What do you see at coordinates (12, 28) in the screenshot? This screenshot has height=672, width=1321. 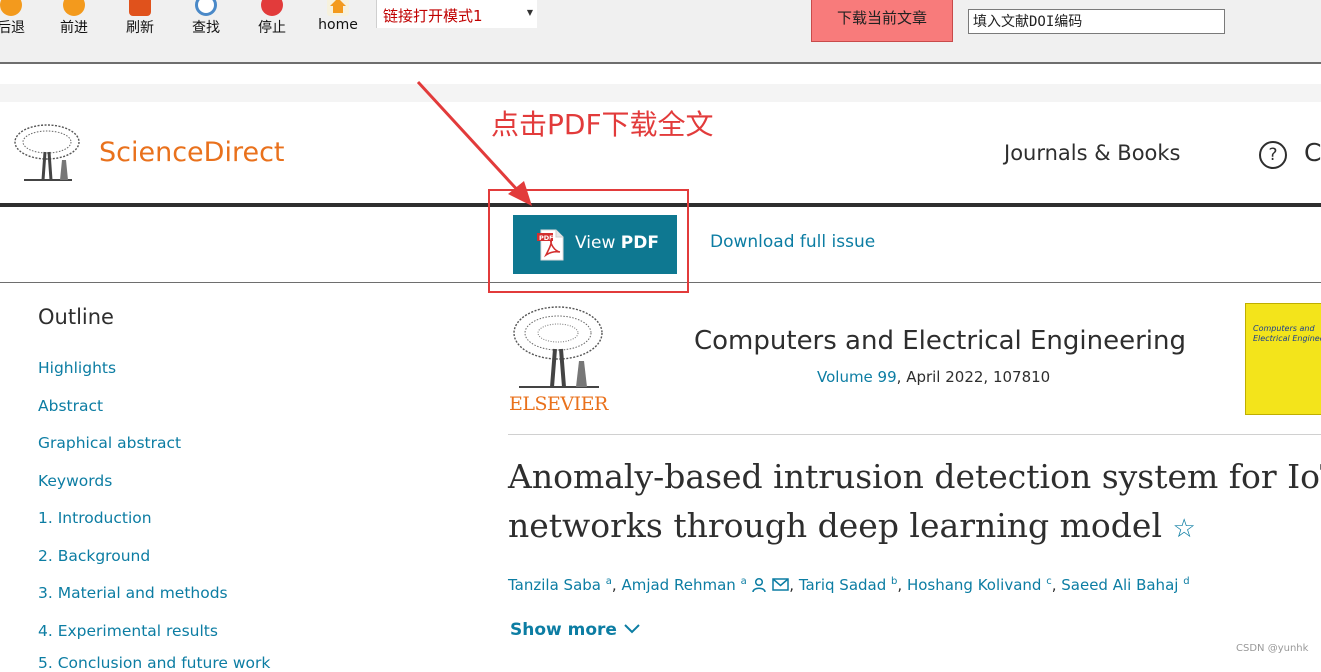 I see `back-label: 后退` at bounding box center [12, 28].